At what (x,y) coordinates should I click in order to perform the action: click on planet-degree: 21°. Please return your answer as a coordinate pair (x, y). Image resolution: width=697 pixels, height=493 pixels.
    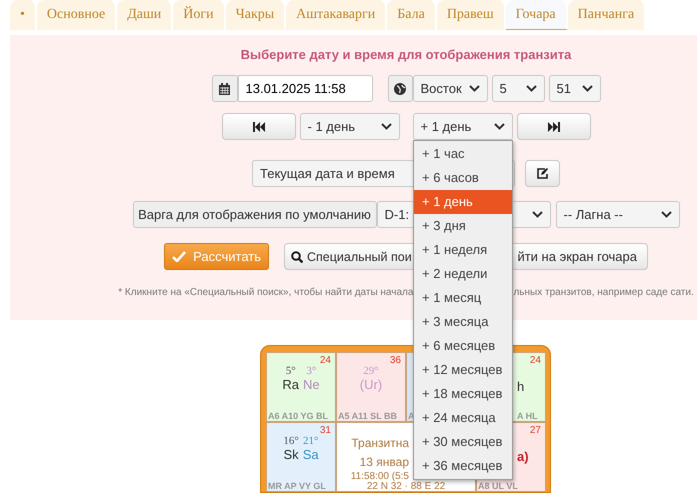
    Looking at the image, I should click on (310, 441).